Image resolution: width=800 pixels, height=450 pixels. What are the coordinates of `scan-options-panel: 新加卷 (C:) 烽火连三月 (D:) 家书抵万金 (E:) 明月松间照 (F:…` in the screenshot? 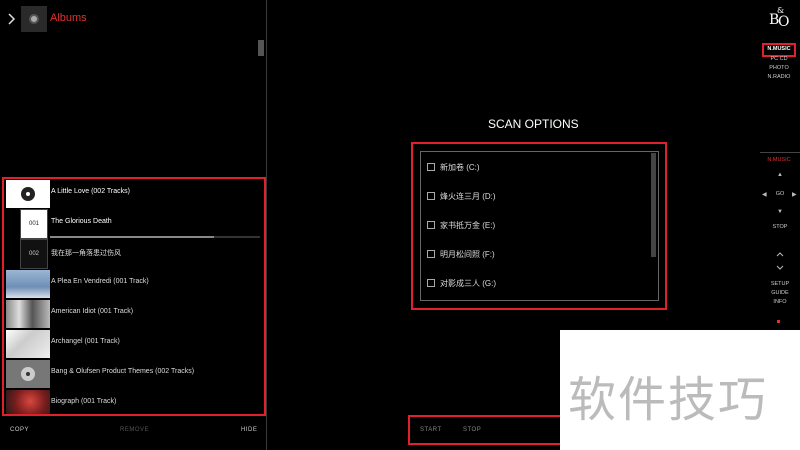 It's located at (539, 226).